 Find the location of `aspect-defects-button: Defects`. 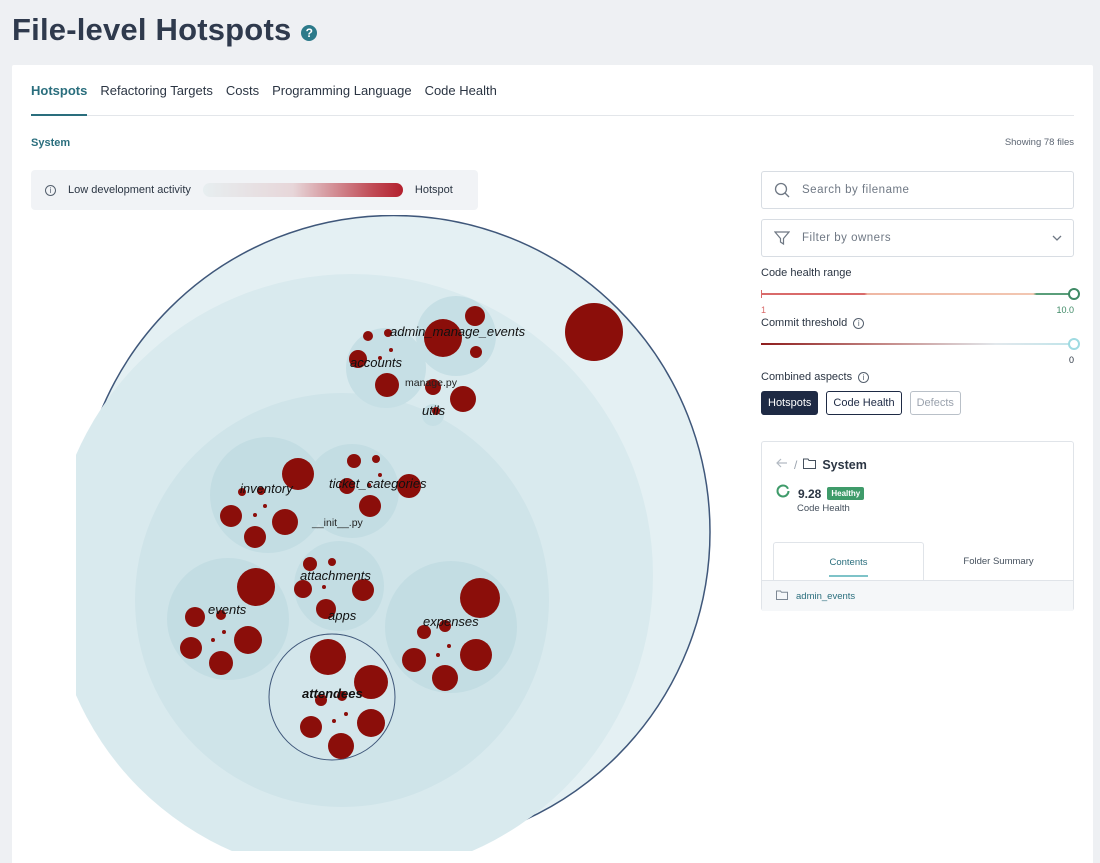

aspect-defects-button: Defects is located at coordinates (935, 403).